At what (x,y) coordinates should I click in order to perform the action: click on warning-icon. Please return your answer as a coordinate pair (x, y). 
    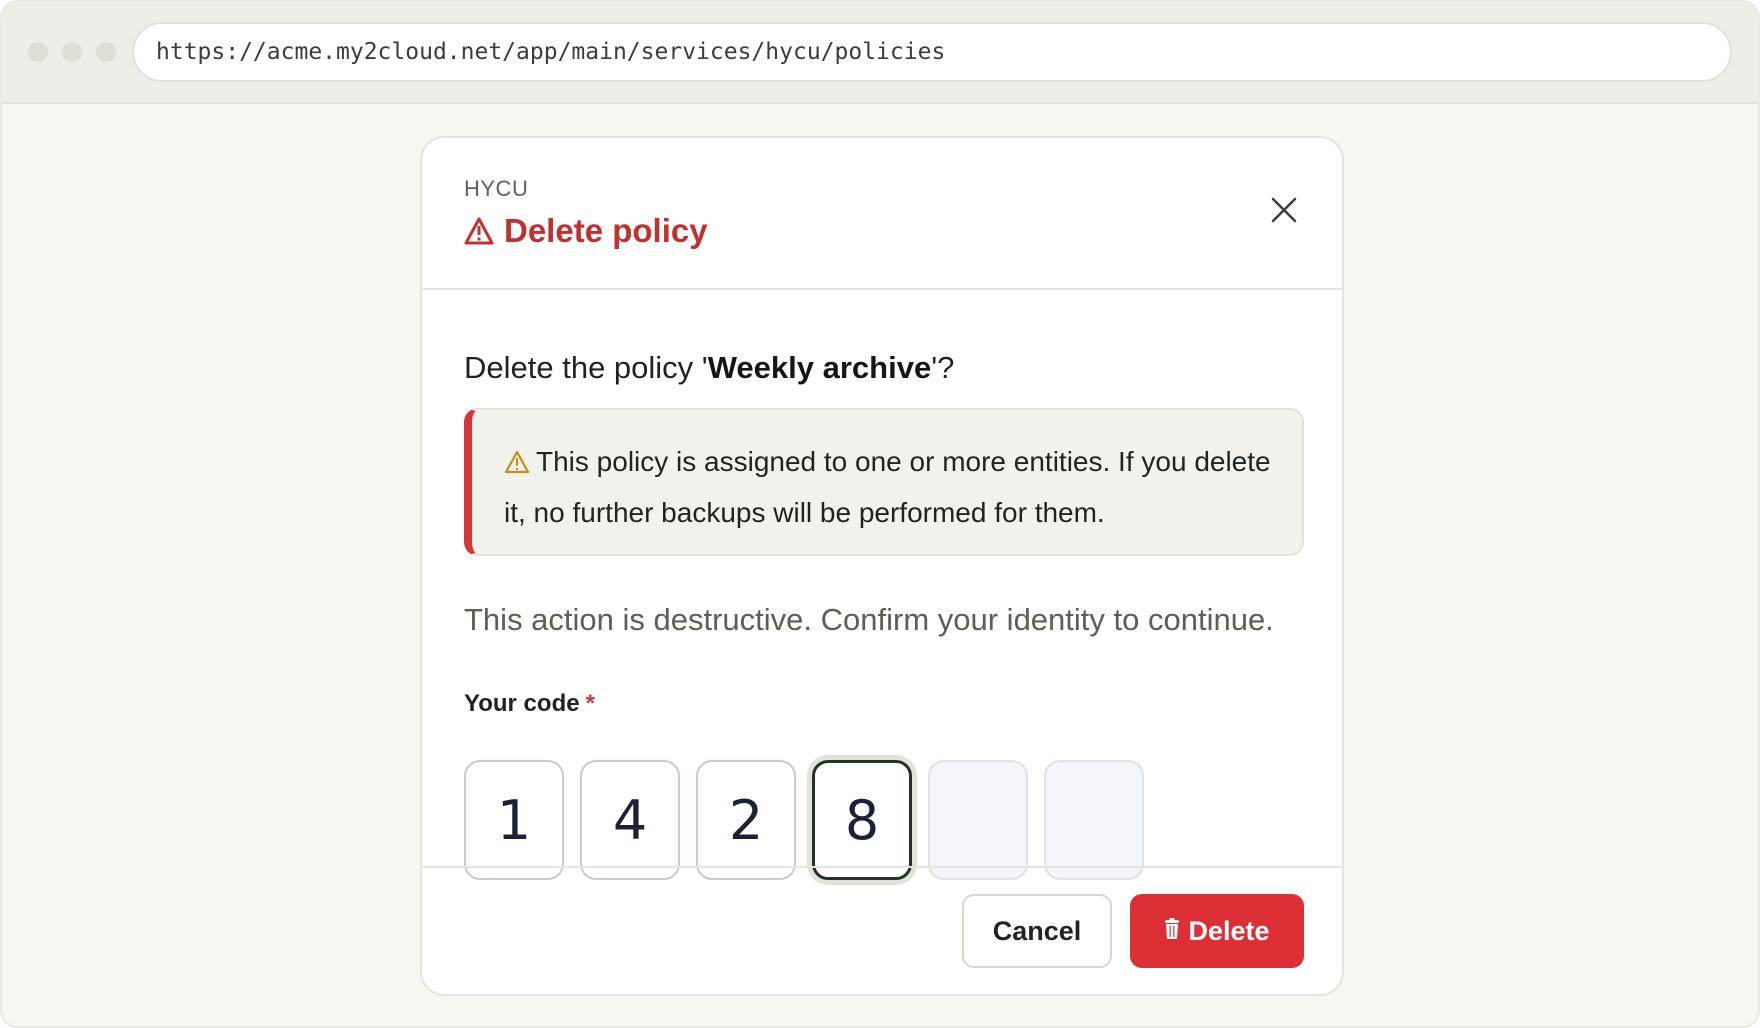
    Looking at the image, I should click on (517, 465).